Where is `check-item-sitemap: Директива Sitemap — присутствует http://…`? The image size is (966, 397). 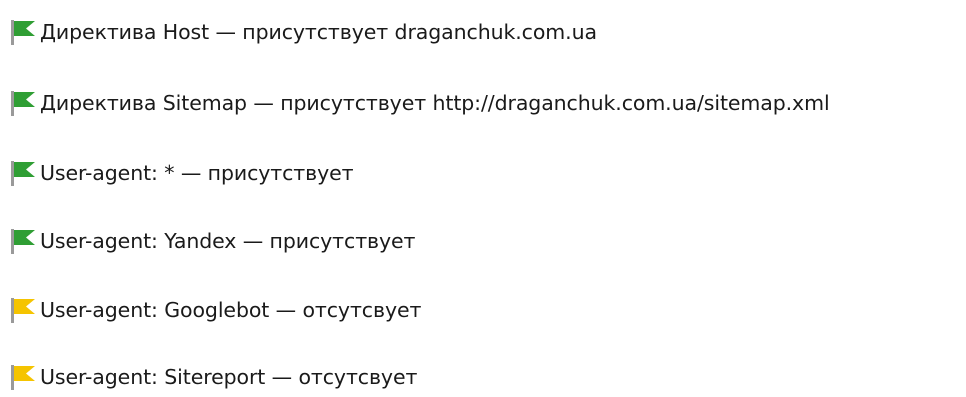
check-item-sitemap: Директива Sitemap — присутствует http://… is located at coordinates (415, 103).